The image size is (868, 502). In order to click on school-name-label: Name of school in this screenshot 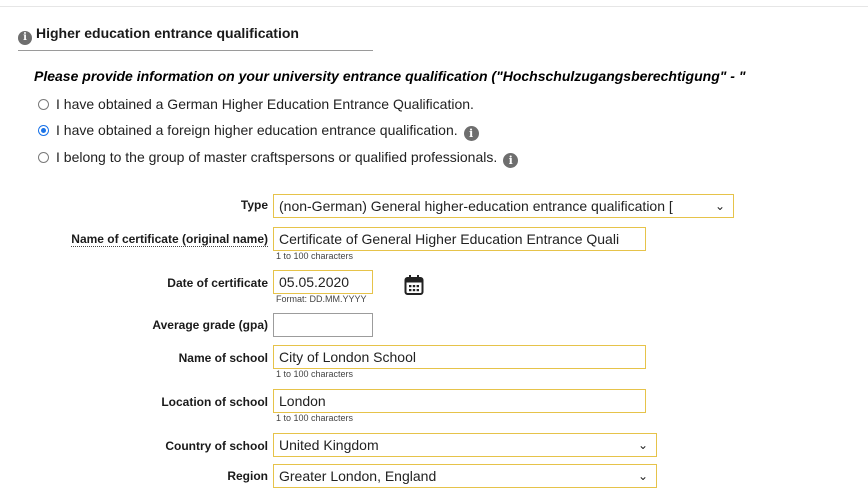, I will do `click(223, 358)`.